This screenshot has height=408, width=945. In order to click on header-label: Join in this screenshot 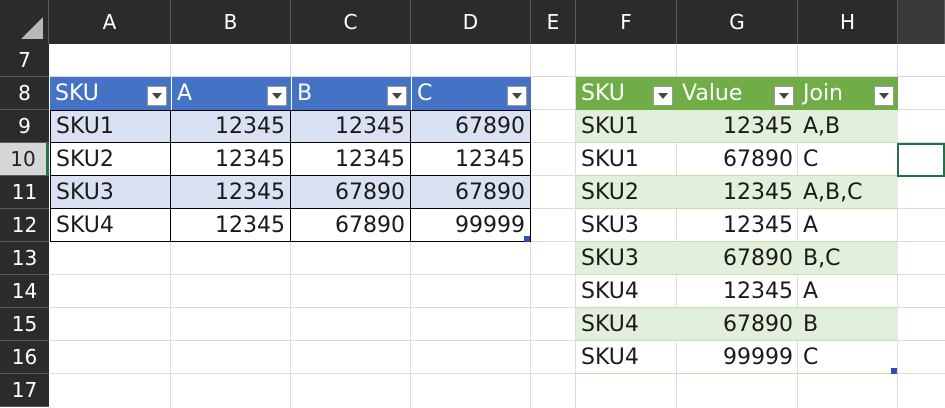, I will do `click(823, 93)`.